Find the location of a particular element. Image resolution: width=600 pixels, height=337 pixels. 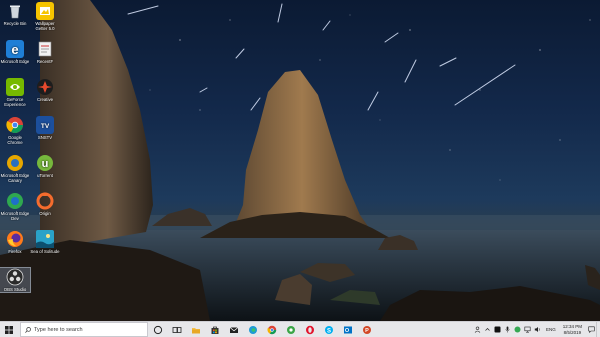

tray-green-icon is located at coordinates (517, 329).